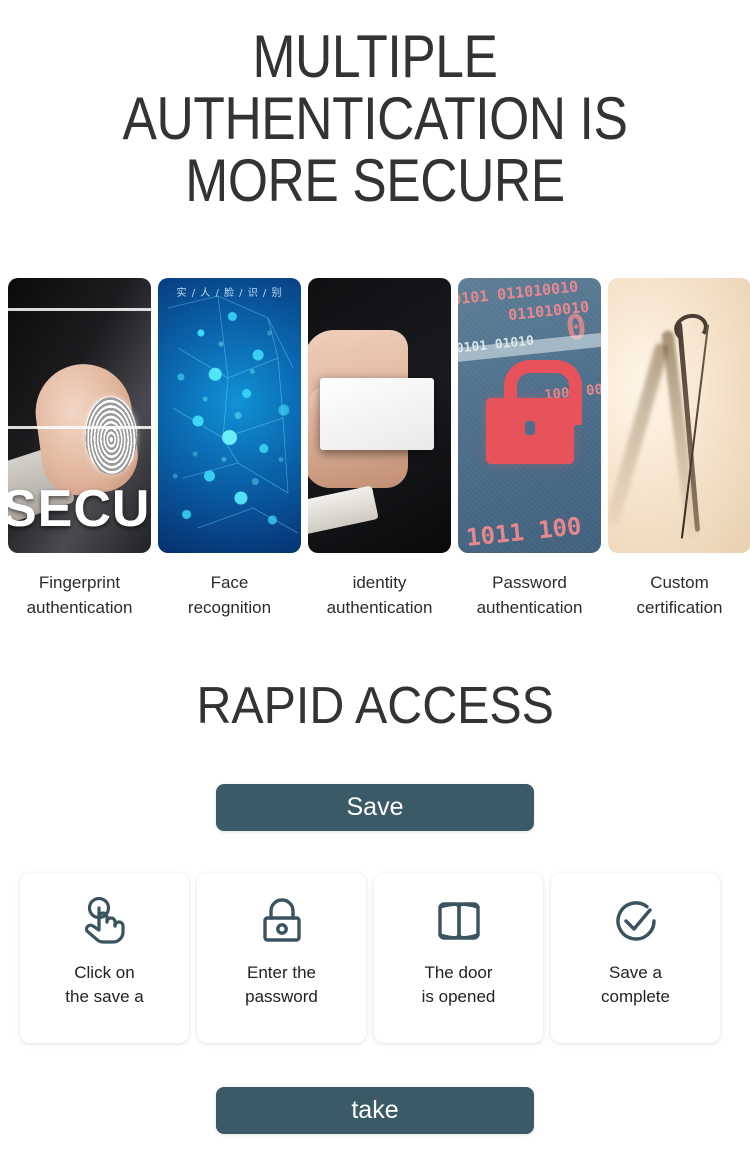 The height and width of the screenshot is (1150, 750). Describe the element at coordinates (375, 807) in the screenshot. I see `save-button: Save` at that location.